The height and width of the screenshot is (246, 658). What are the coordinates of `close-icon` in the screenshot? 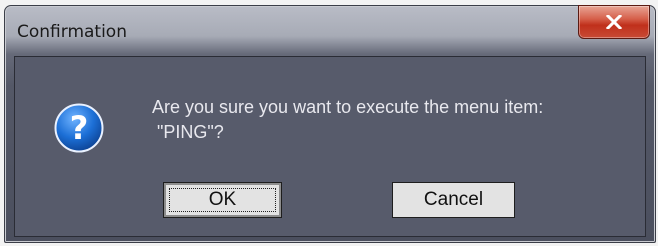 It's located at (614, 22).